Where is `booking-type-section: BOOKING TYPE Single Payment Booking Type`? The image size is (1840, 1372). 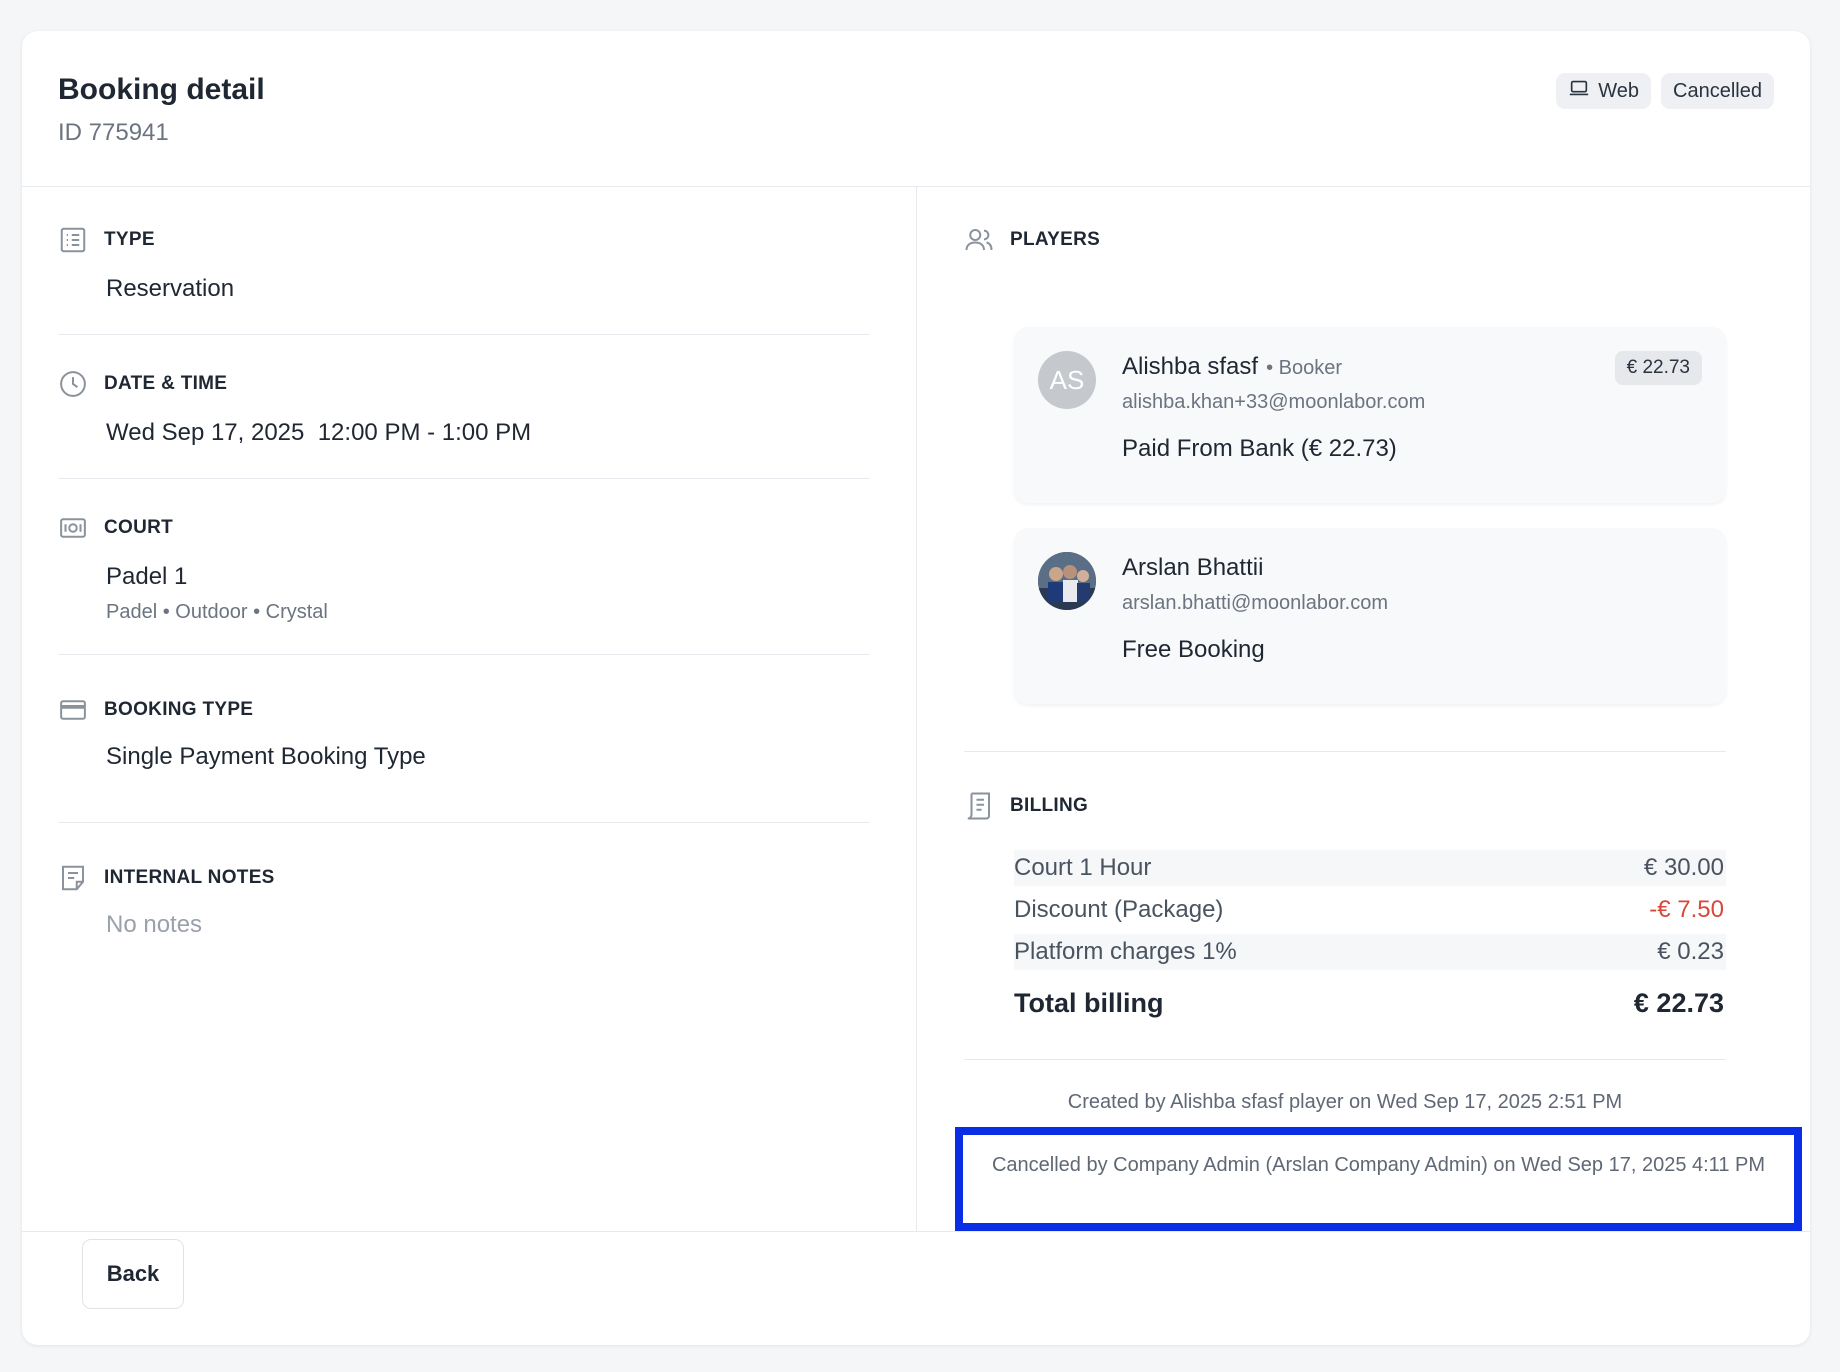
booking-type-section: BOOKING TYPE Single Payment Booking Type is located at coordinates (464, 739).